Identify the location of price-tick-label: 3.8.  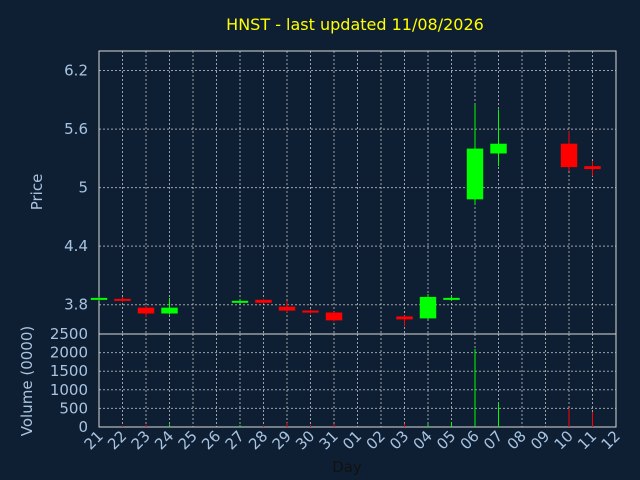
(76, 305).